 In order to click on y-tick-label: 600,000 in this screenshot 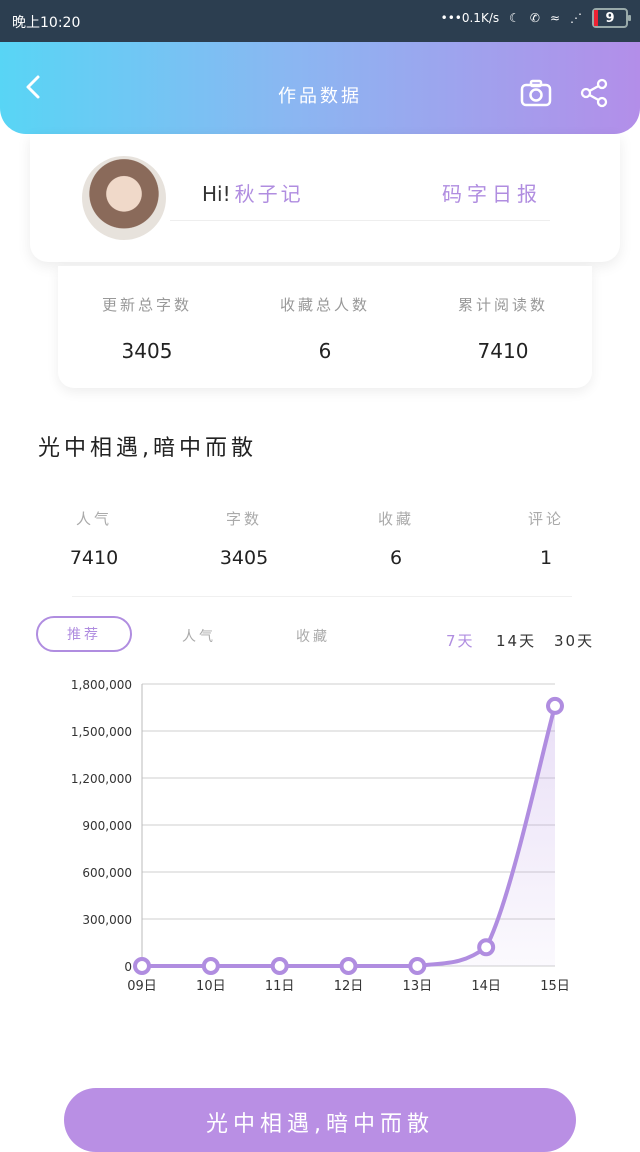, I will do `click(107, 873)`.